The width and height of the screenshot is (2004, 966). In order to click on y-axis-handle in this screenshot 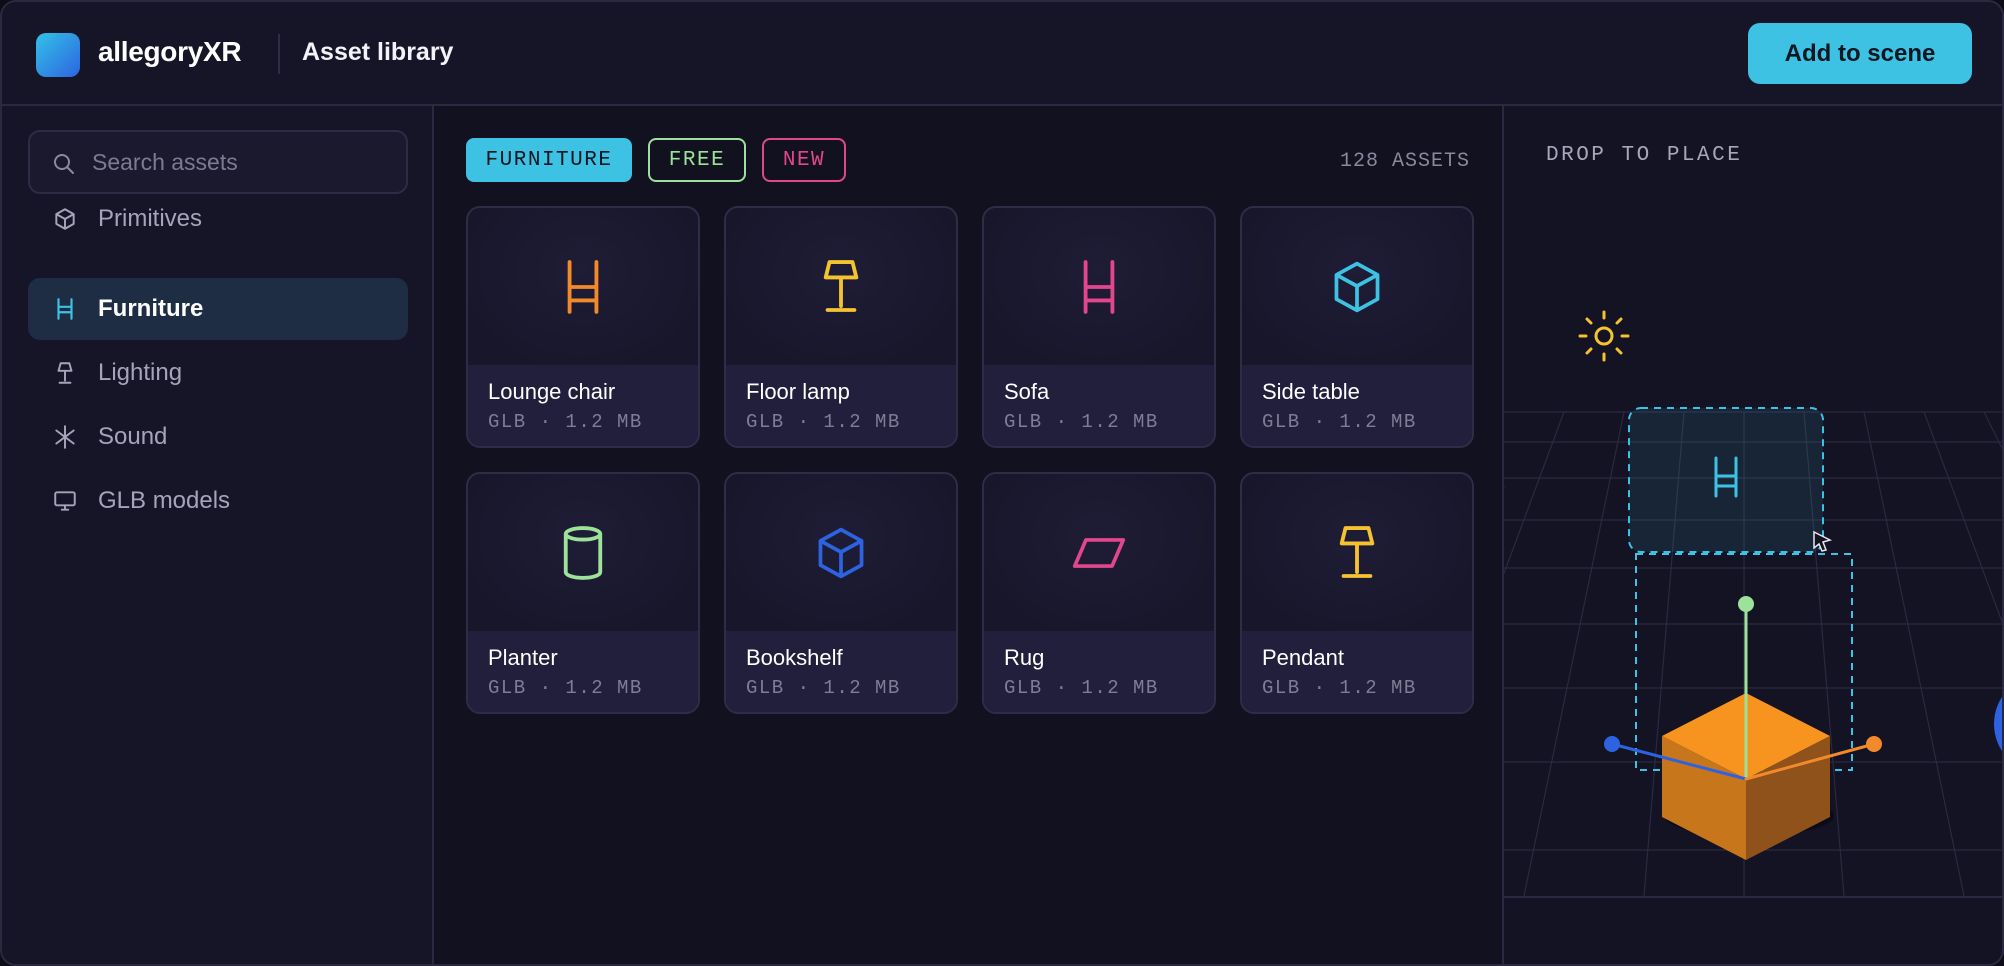, I will do `click(1746, 604)`.